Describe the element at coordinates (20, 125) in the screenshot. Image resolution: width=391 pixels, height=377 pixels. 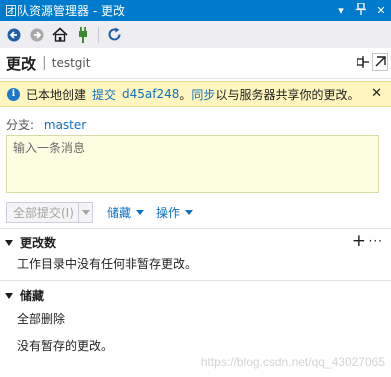
I see `branch-label: 分支:` at that location.